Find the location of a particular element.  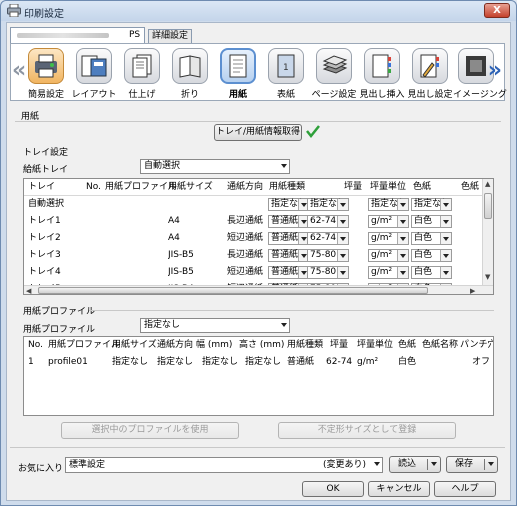

table-row: 自動選択 指定なし 指定なし 指定なし 指定なし is located at coordinates (253, 204).